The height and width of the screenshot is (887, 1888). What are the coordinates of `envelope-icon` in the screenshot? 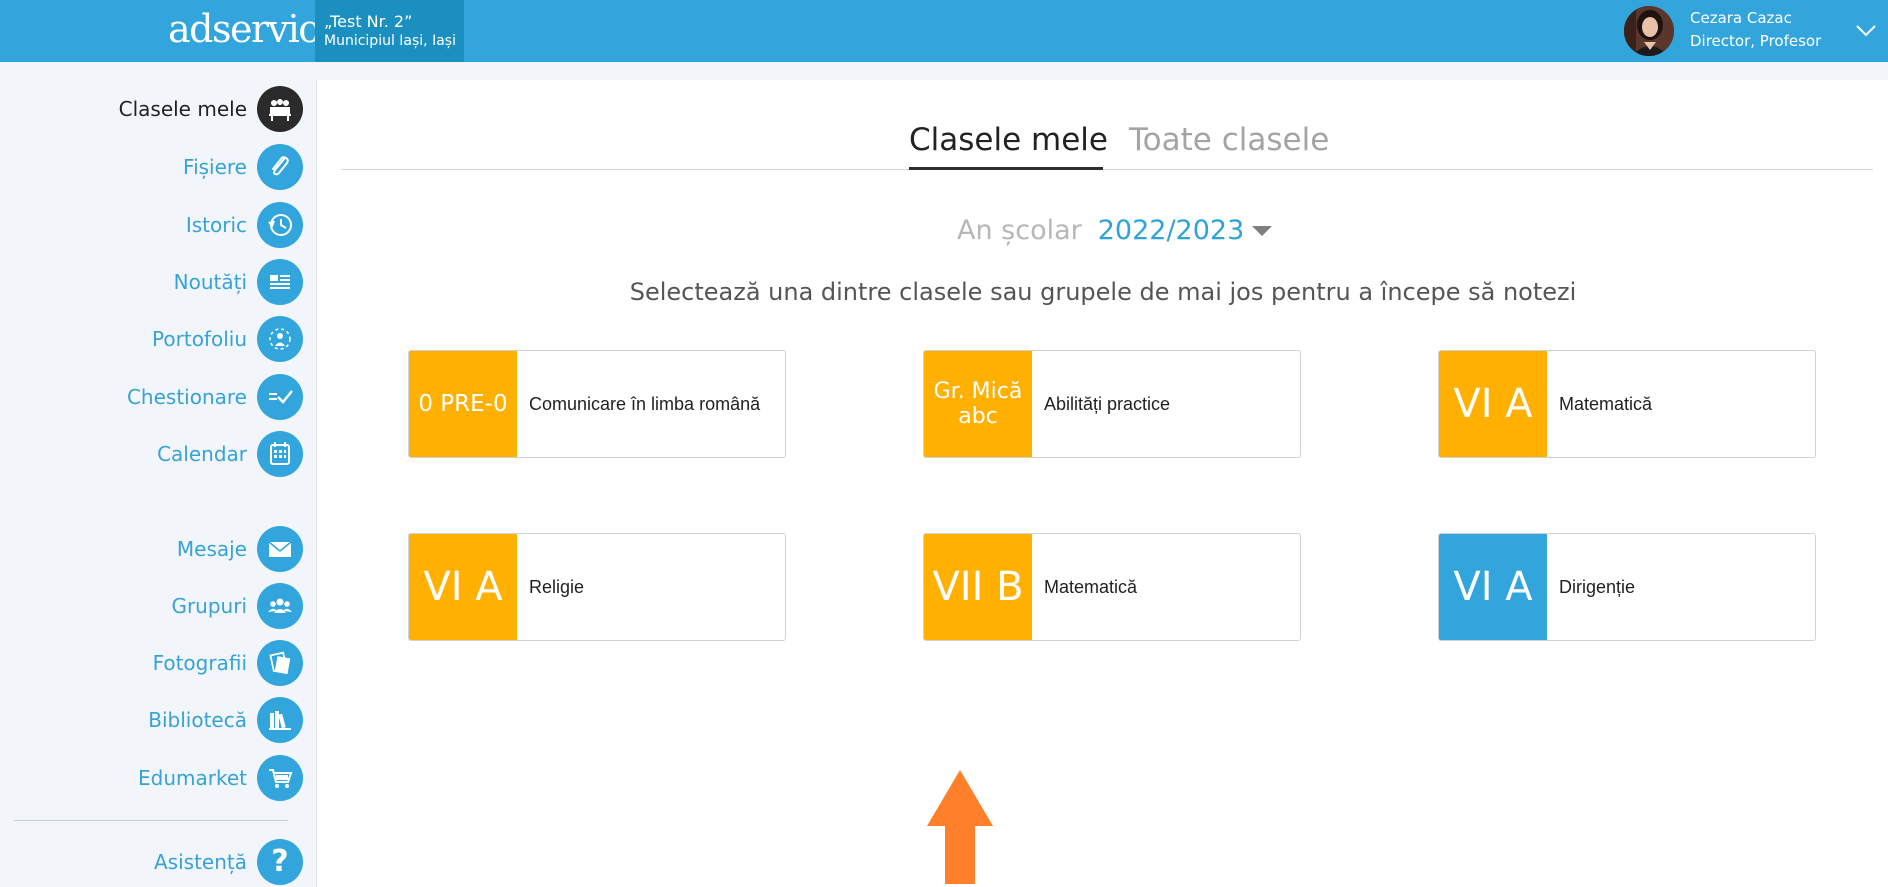 It's located at (280, 549).